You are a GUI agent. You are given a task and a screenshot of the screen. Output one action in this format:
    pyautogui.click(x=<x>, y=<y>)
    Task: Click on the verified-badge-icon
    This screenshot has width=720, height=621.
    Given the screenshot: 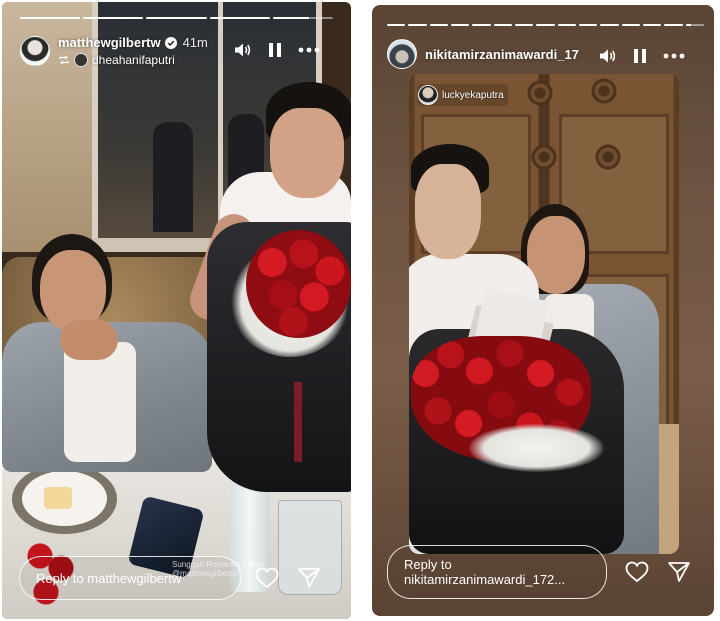 What is the action you would take?
    pyautogui.click(x=170, y=42)
    